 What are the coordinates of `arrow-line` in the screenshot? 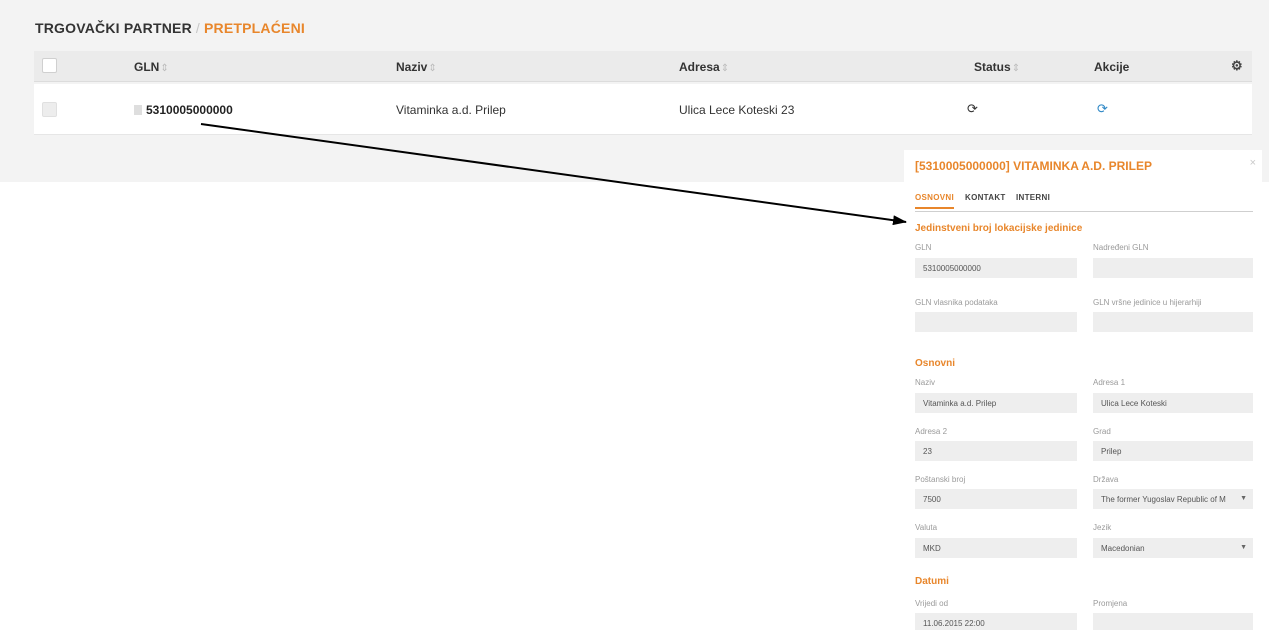 It's located at (553, 174).